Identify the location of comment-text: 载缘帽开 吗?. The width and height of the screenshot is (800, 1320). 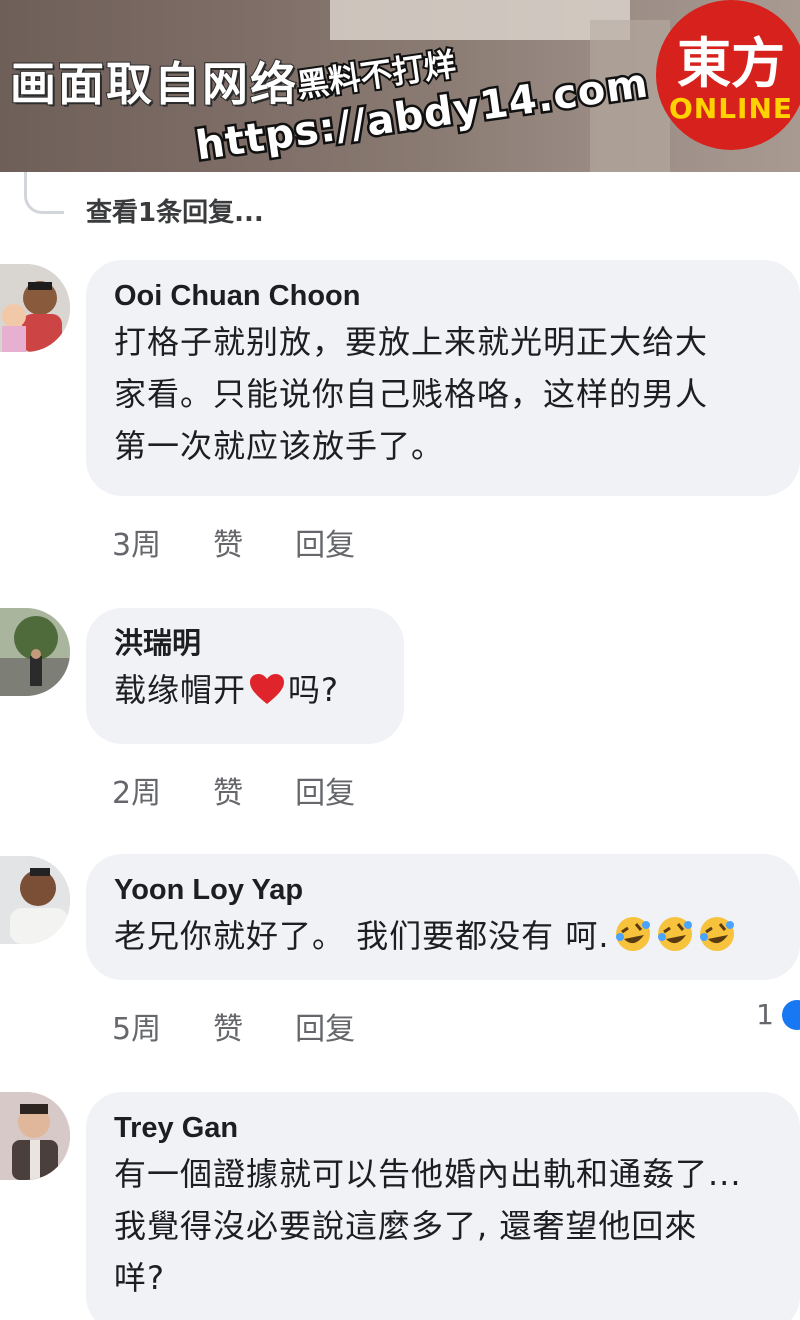
(246, 690).